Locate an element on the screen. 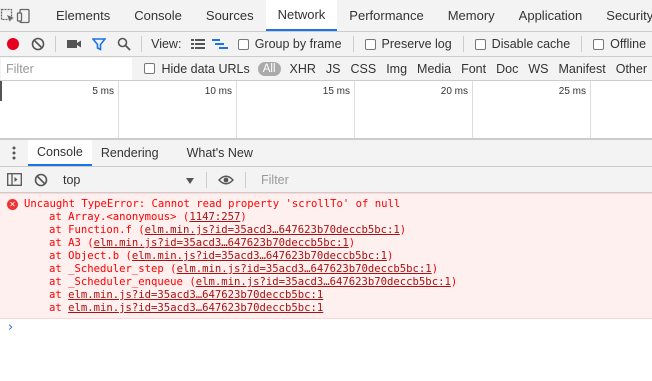 The width and height of the screenshot is (652, 381). clear-icon is located at coordinates (37, 44).